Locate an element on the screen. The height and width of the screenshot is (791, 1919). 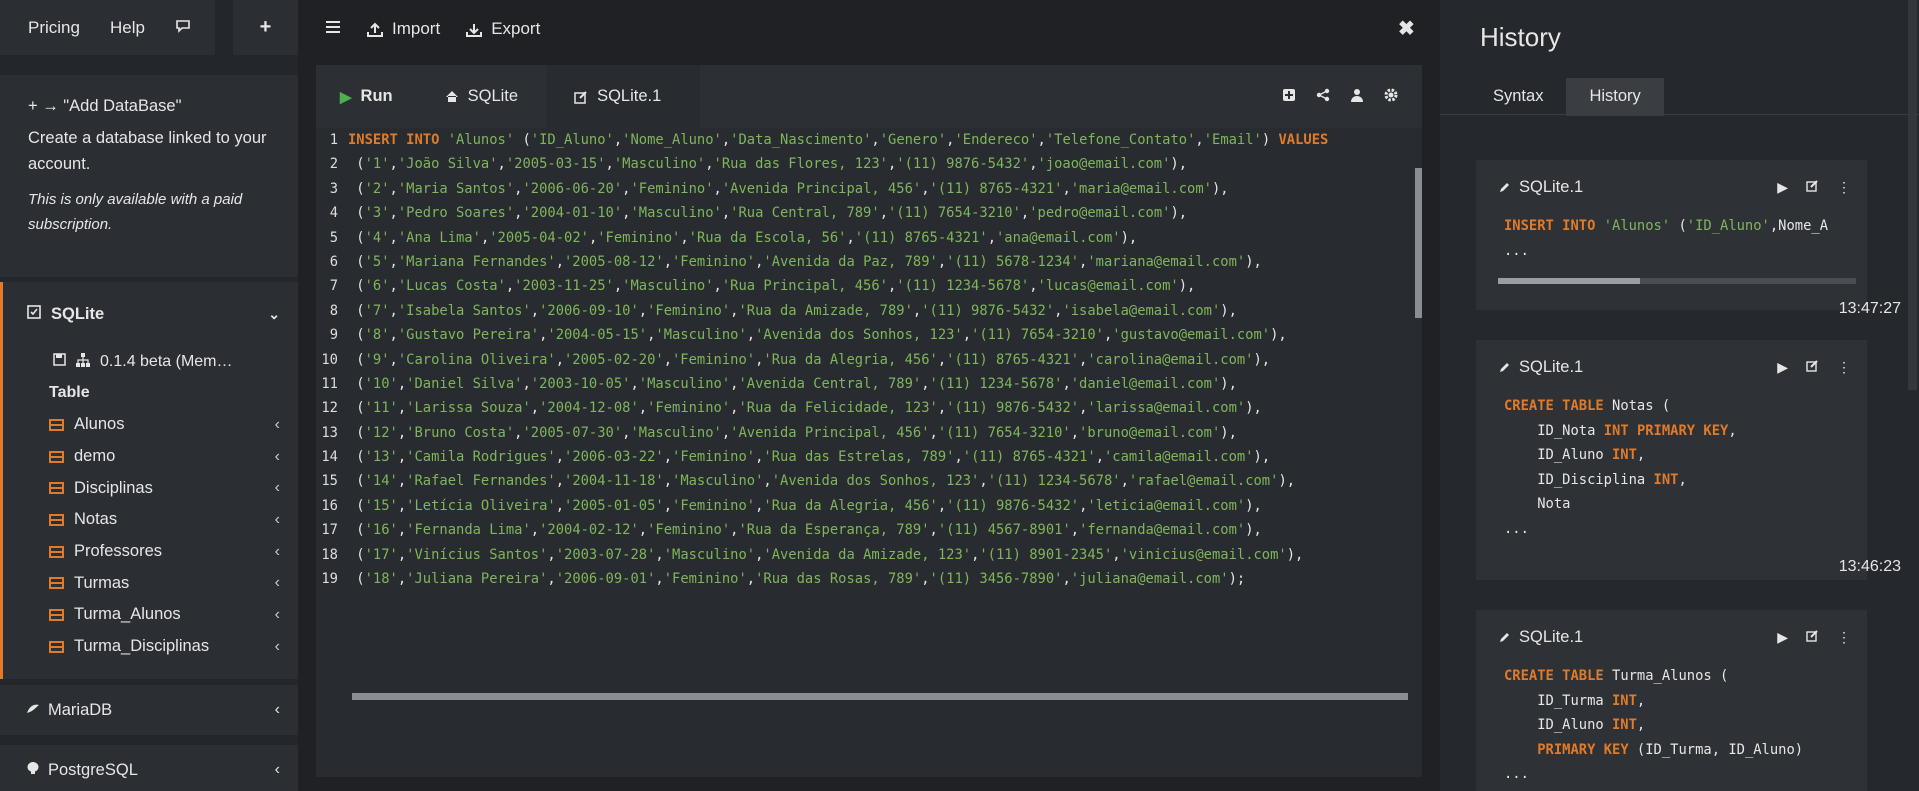
mariadb-row: MariaDB ‹ is located at coordinates (149, 710).